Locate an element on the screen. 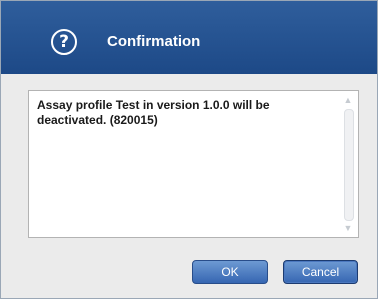 Image resolution: width=378 pixels, height=299 pixels. dialog-title: Confirmation is located at coordinates (154, 41).